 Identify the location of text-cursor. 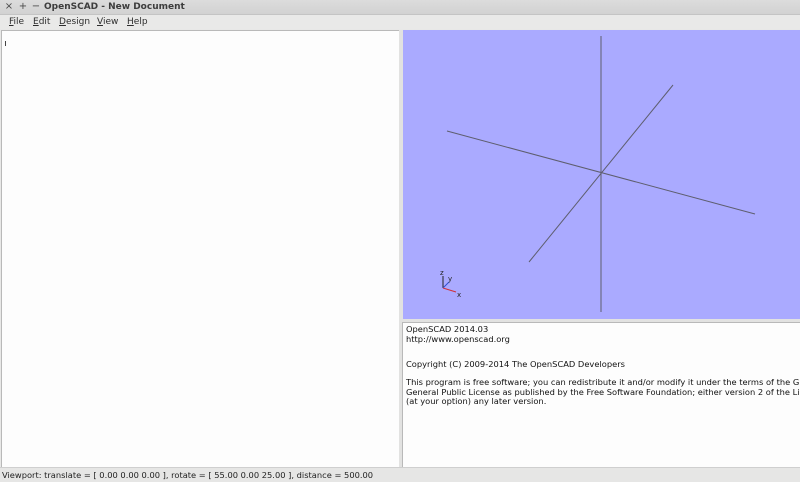
(5, 43).